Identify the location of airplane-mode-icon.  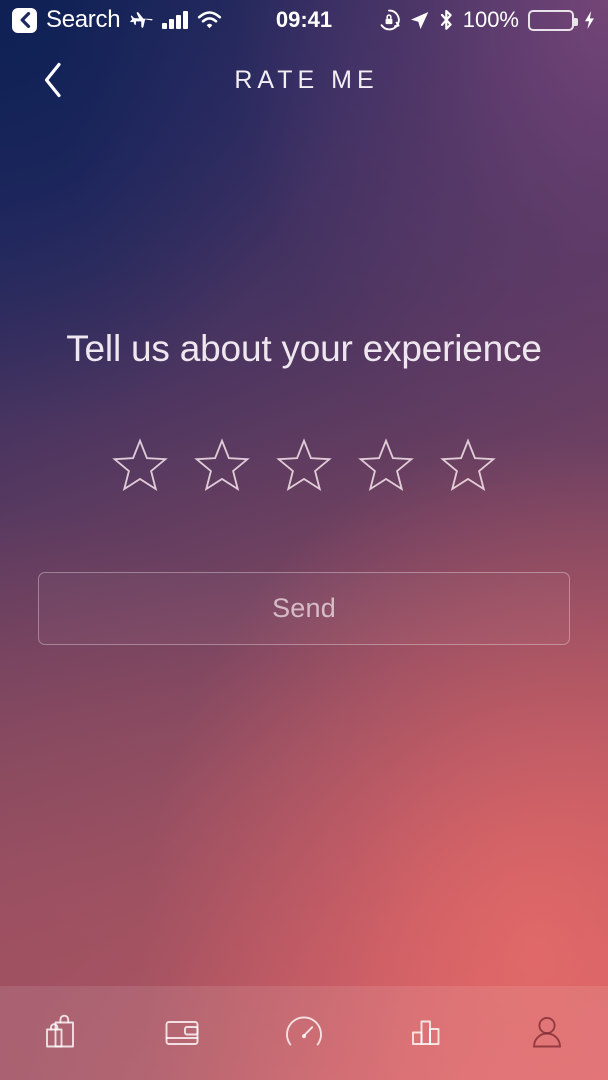
(141, 20).